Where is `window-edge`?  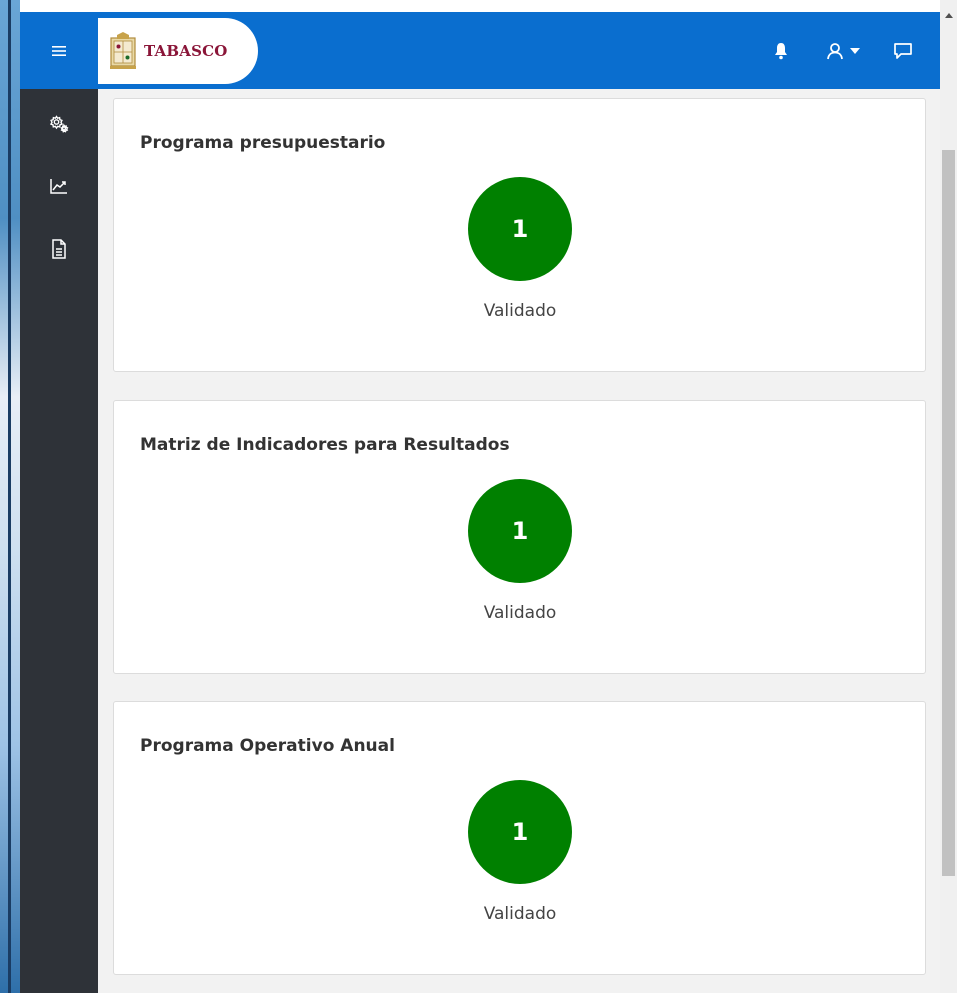
window-edge is located at coordinates (9, 496).